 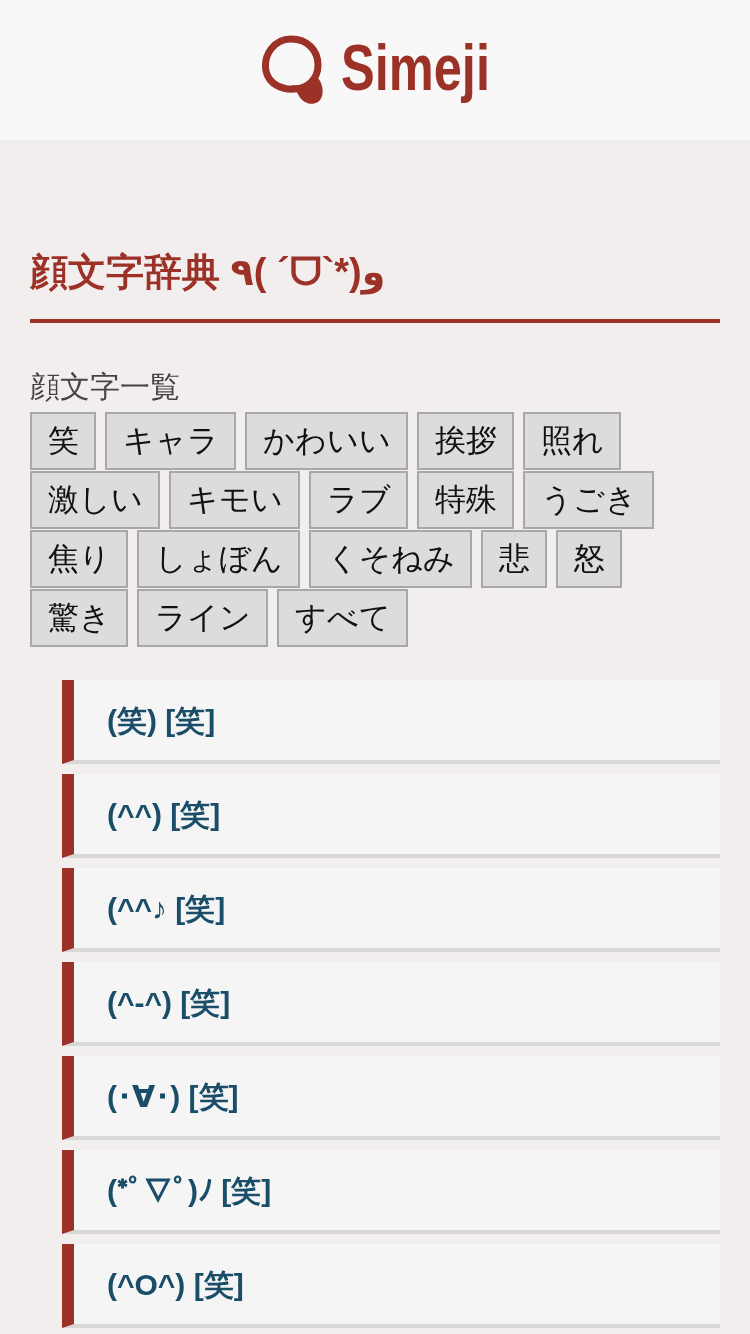 I want to click on kaomoji-item: (^^♪ [笑], so click(x=391, y=910).